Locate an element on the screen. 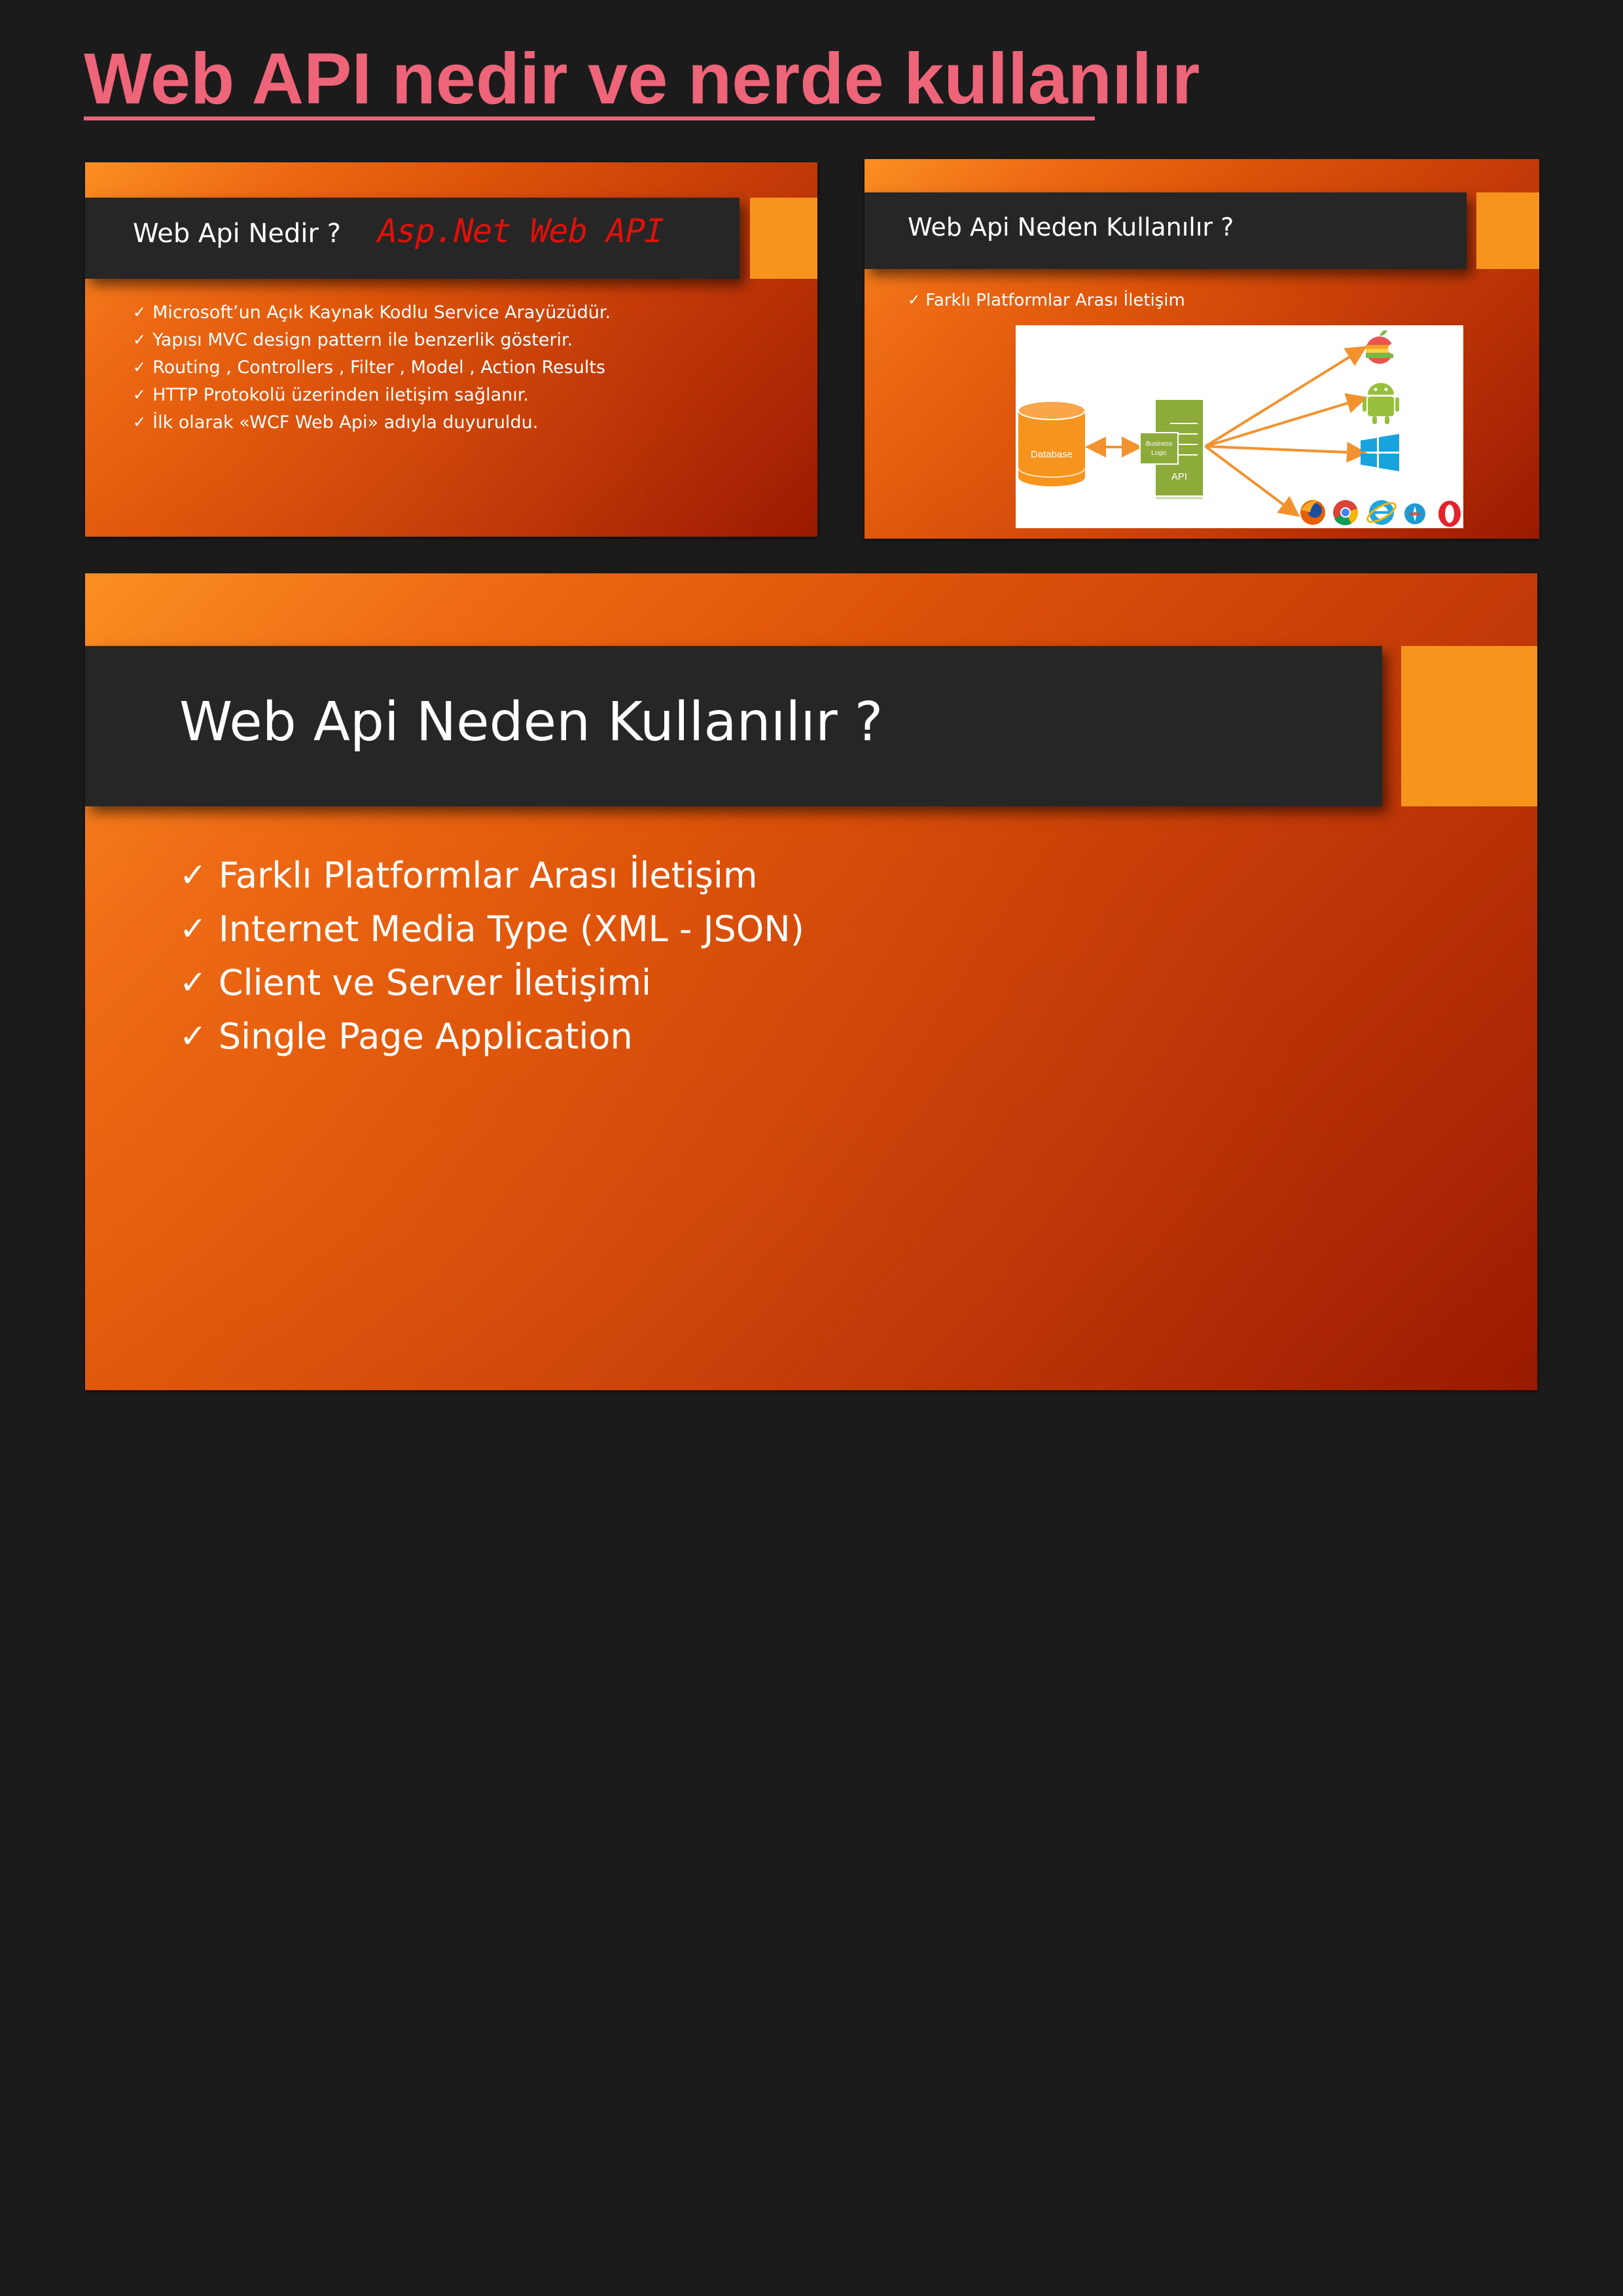  windows-icon is located at coordinates (1380, 452).